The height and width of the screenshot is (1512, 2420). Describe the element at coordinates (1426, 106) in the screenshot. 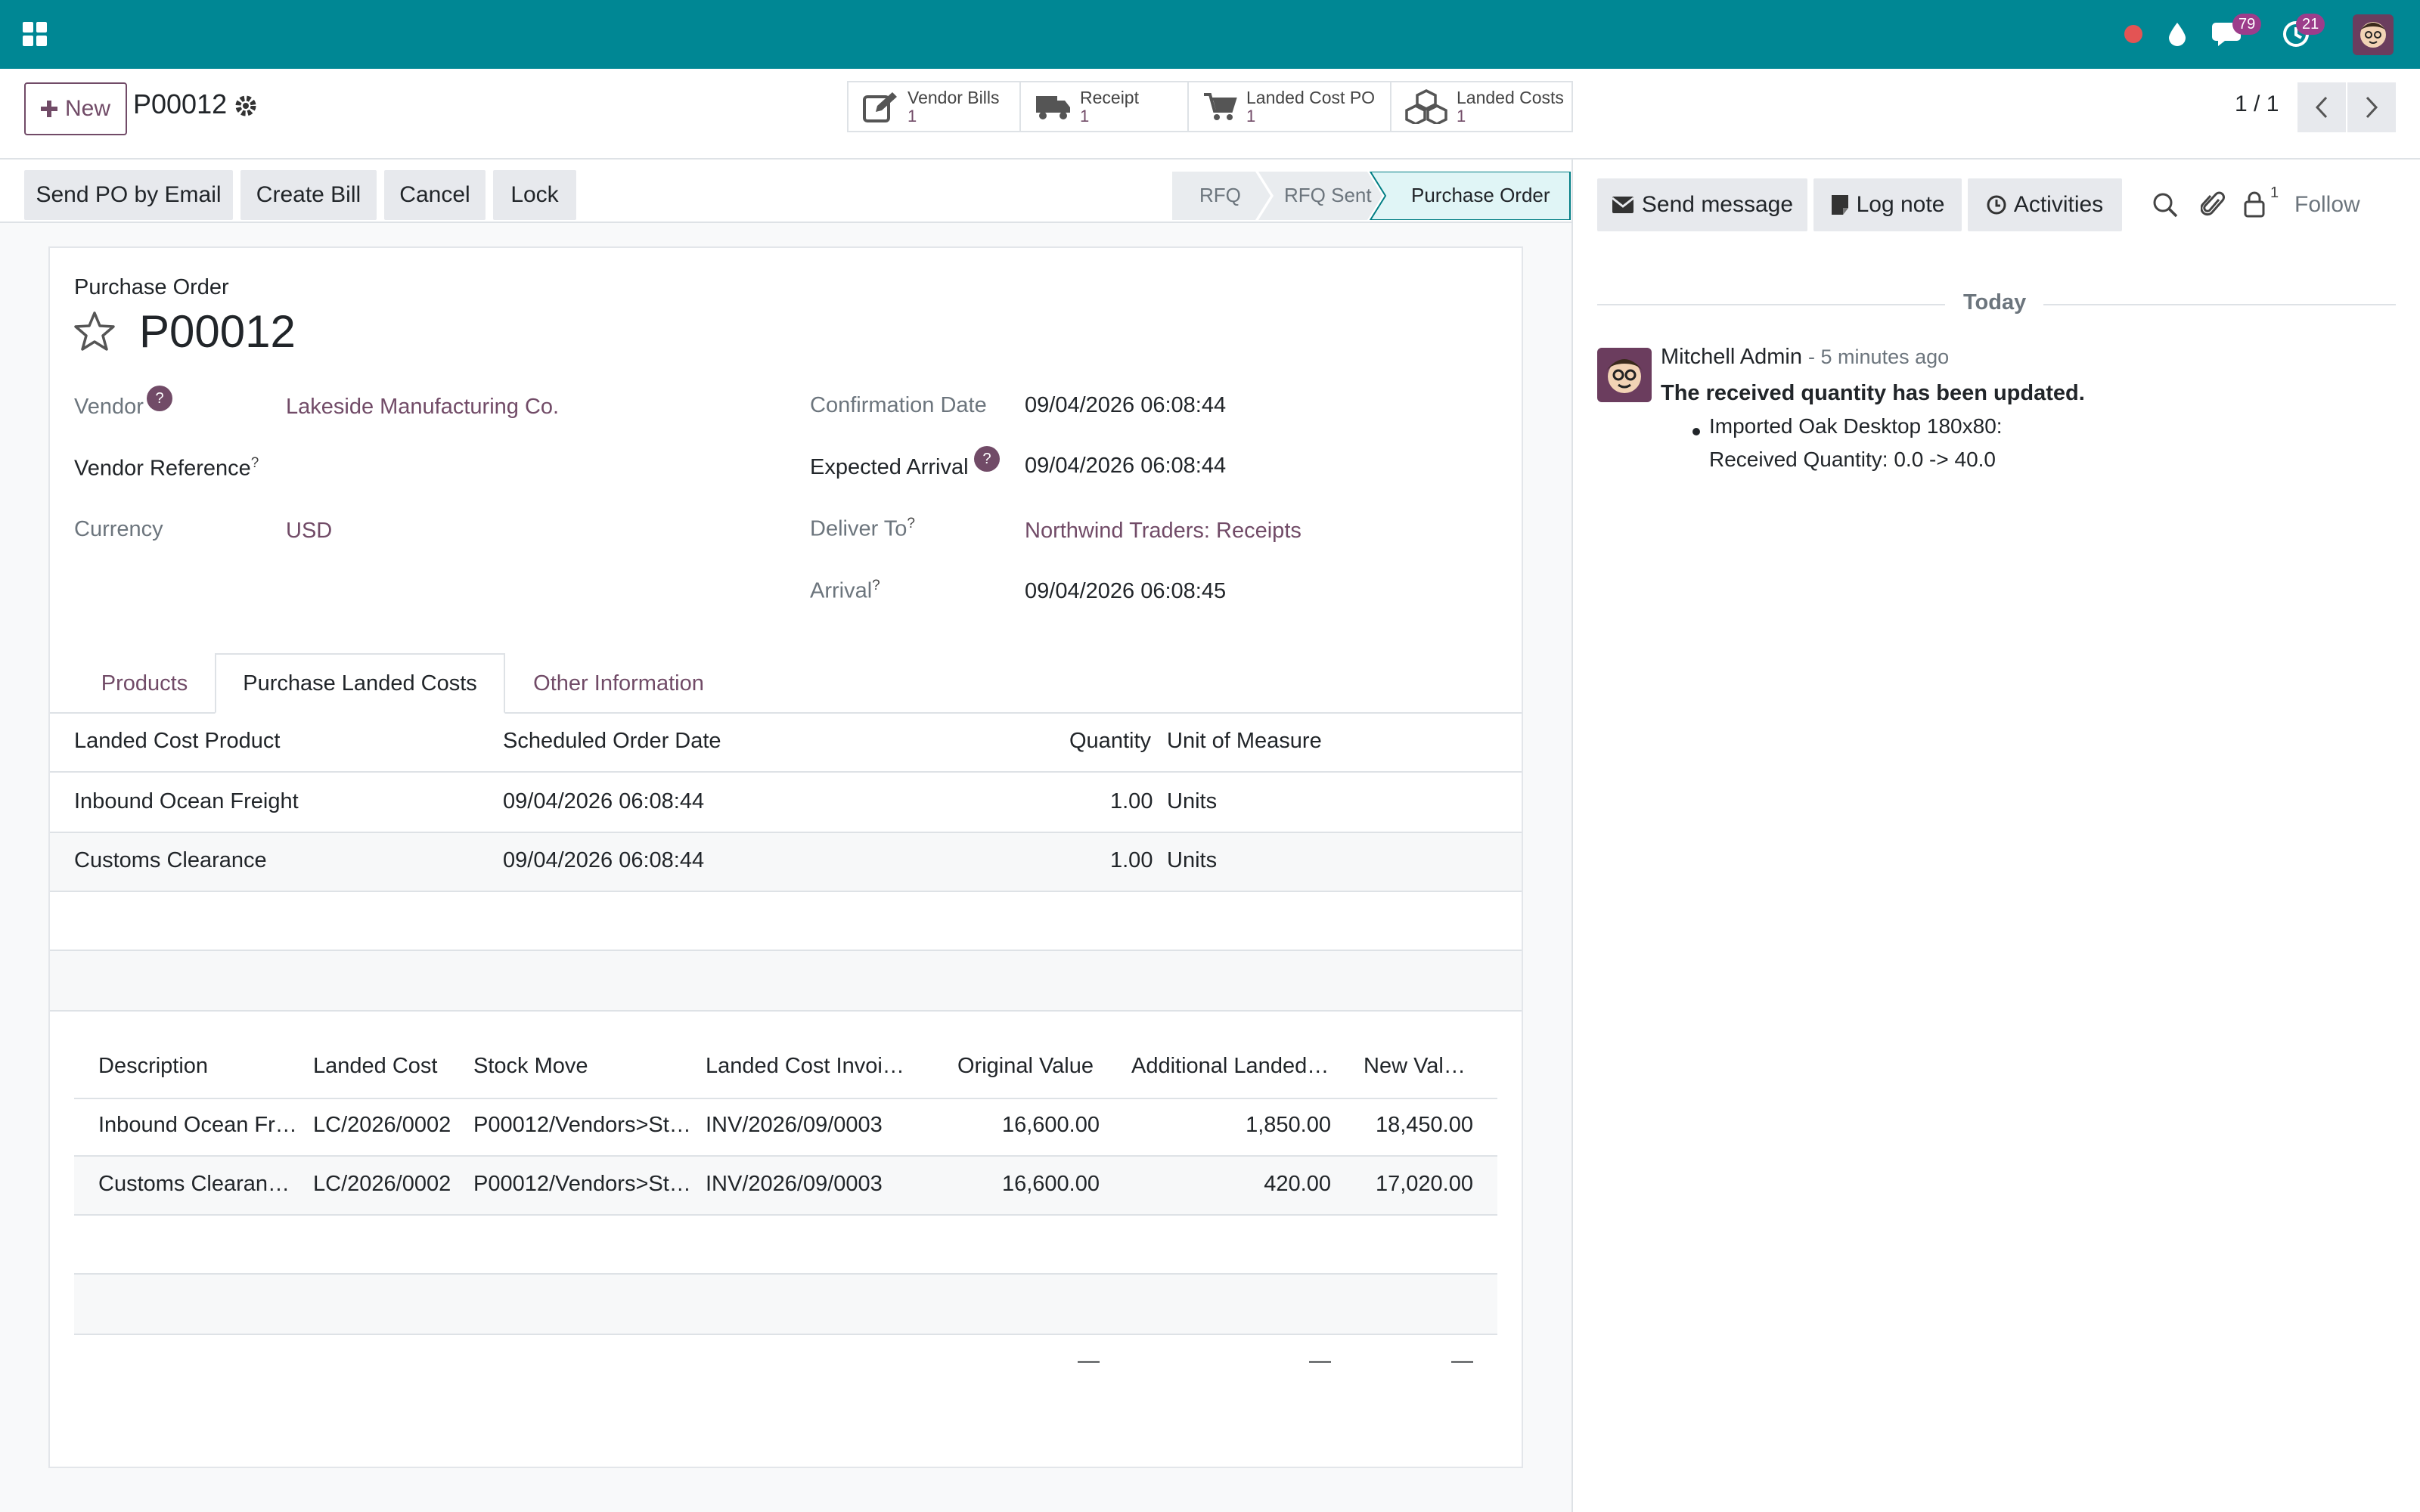

I see `cubes-icon` at that location.